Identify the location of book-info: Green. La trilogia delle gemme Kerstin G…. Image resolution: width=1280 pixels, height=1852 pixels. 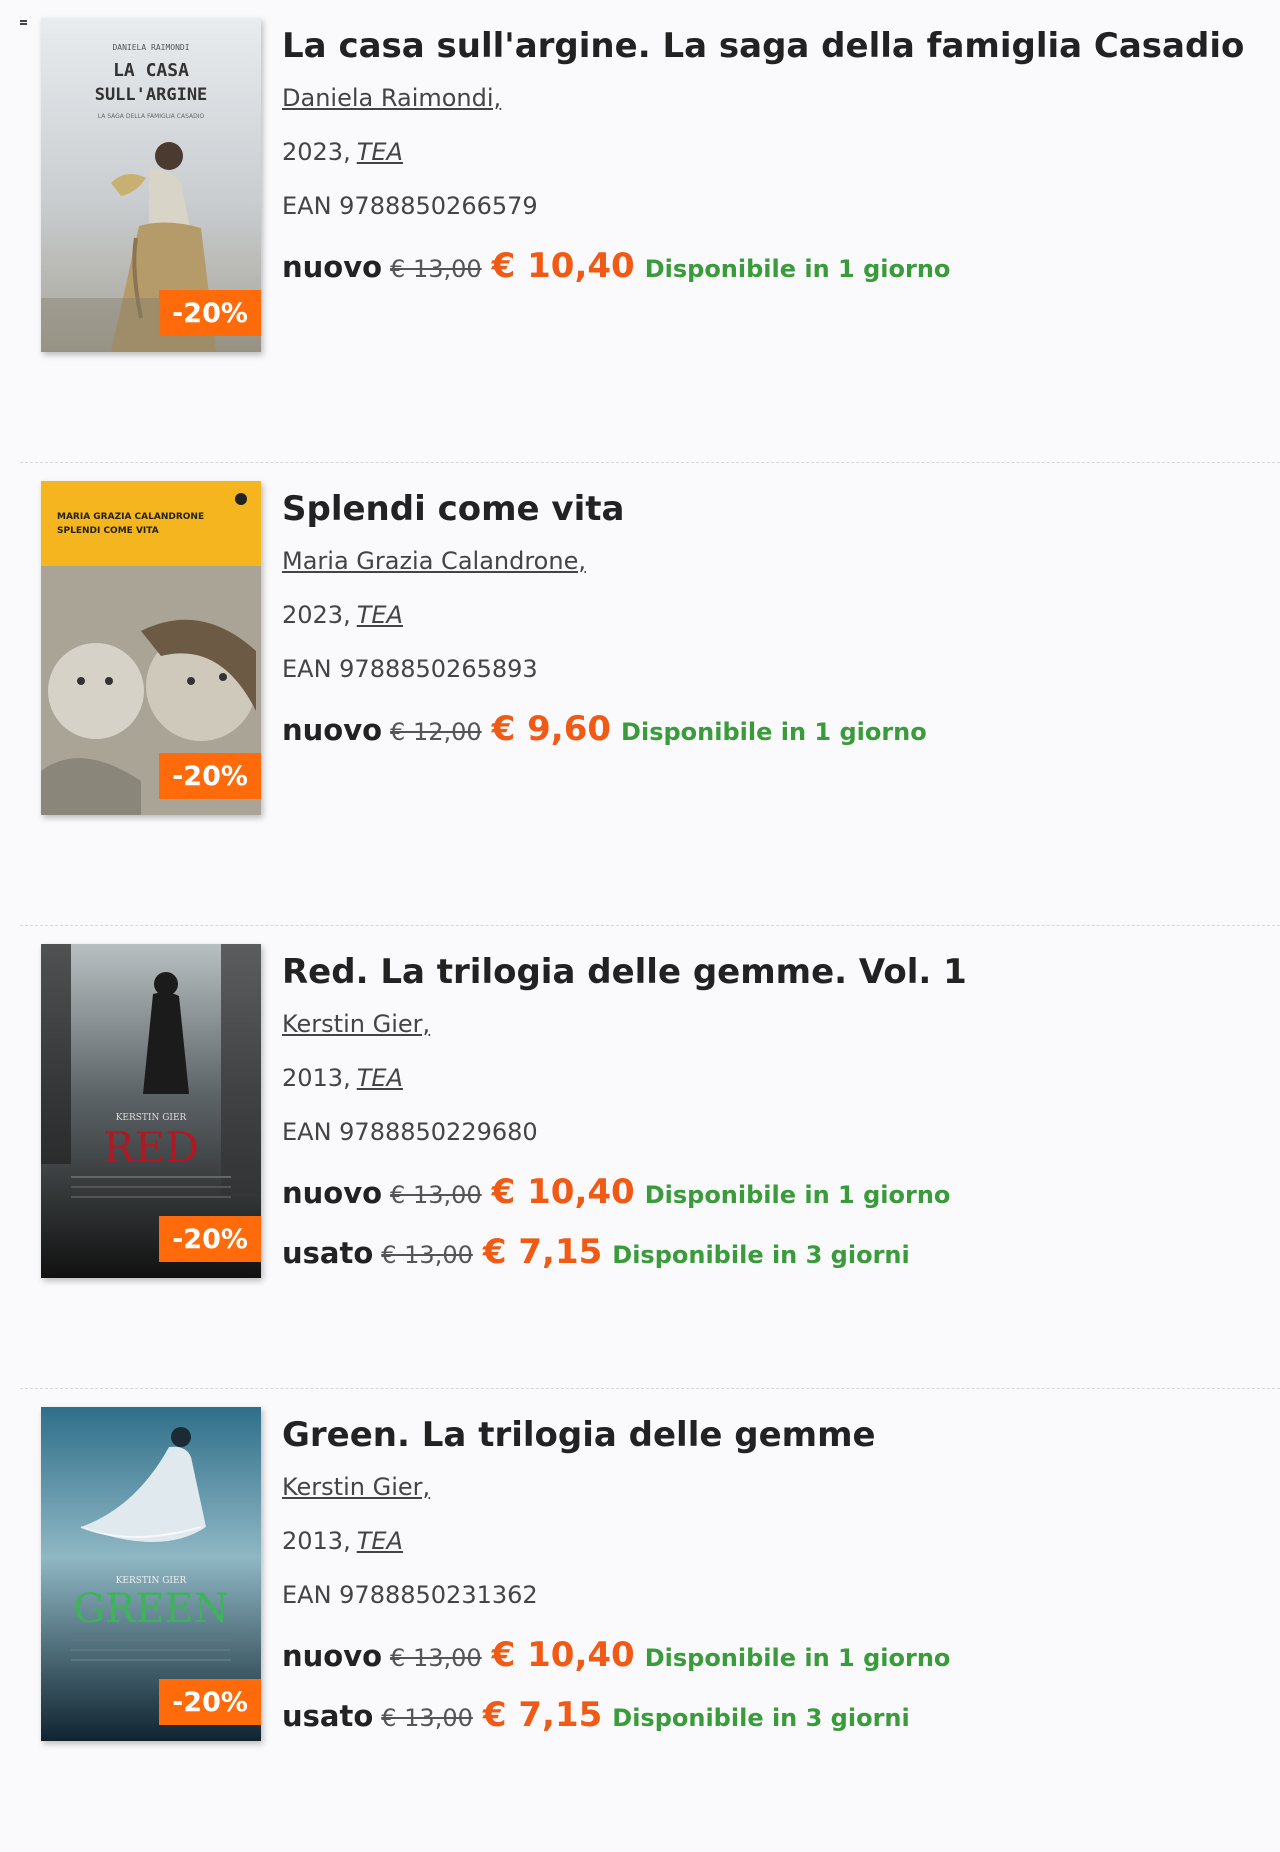
(781, 1573).